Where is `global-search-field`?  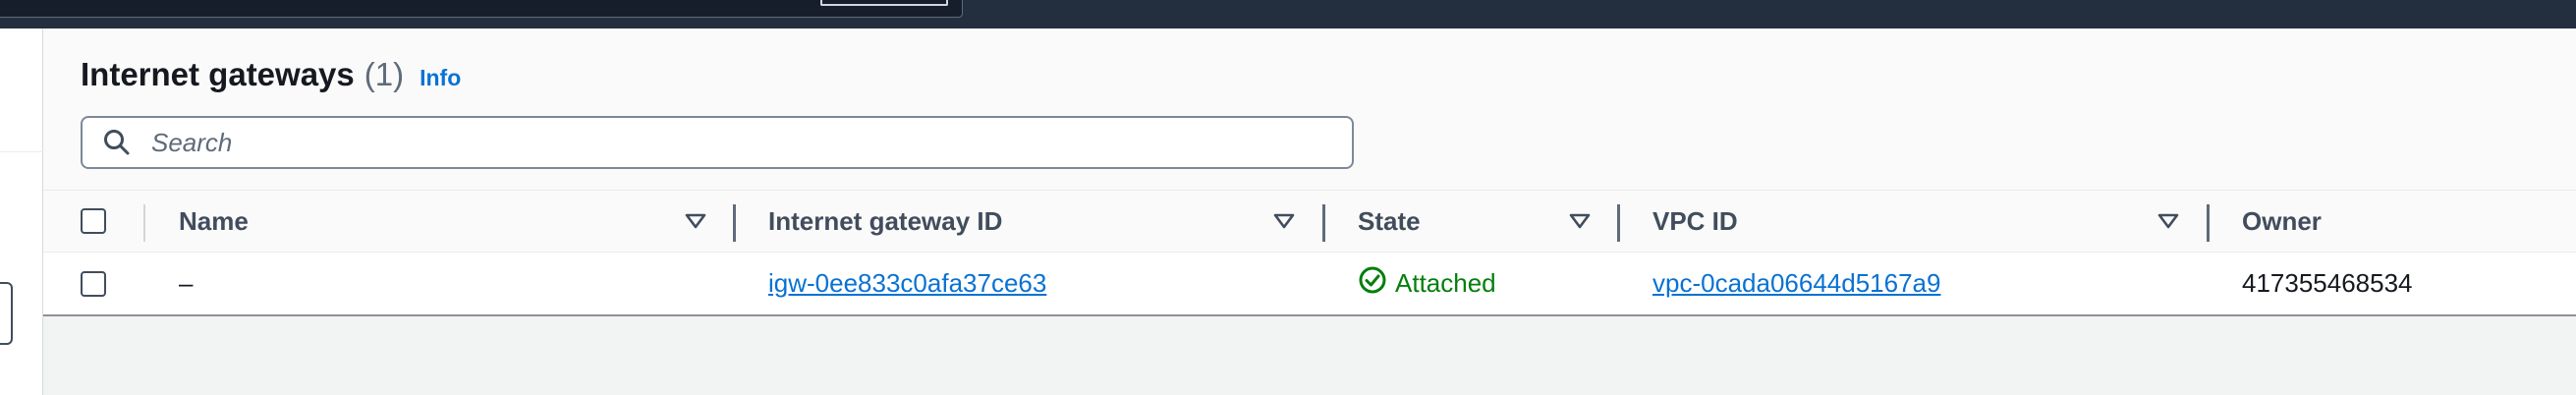 global-search-field is located at coordinates (481, 9).